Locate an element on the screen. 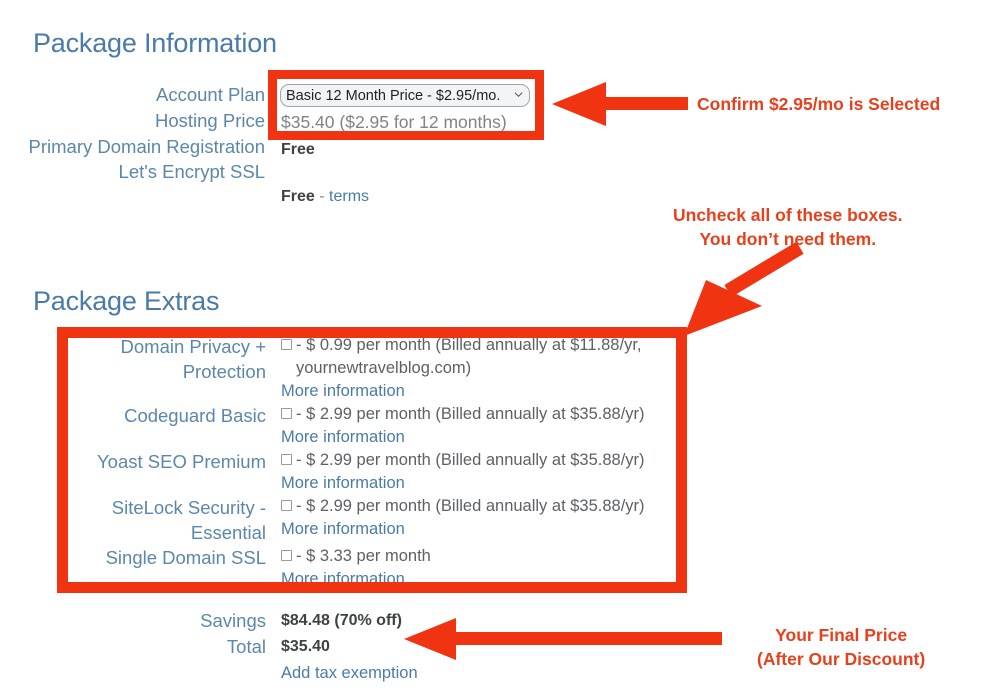 This screenshot has width=1000, height=700. total-row: Total $35.40 is located at coordinates (209, 647).